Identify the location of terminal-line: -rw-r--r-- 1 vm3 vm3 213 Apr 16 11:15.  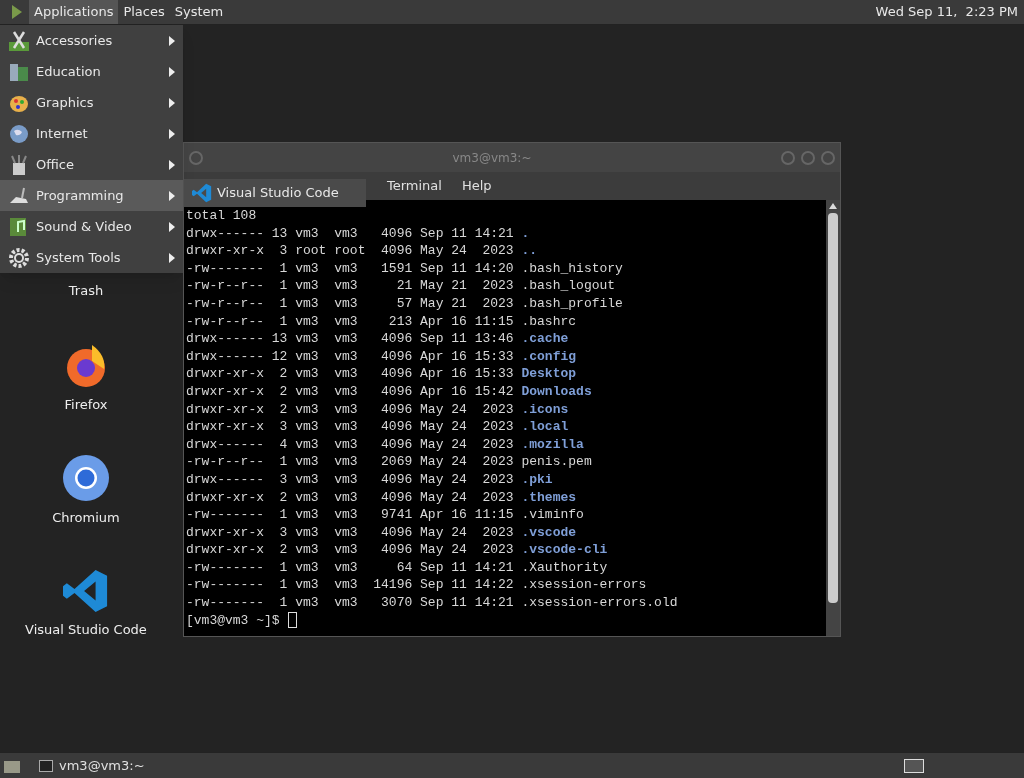
(350, 321).